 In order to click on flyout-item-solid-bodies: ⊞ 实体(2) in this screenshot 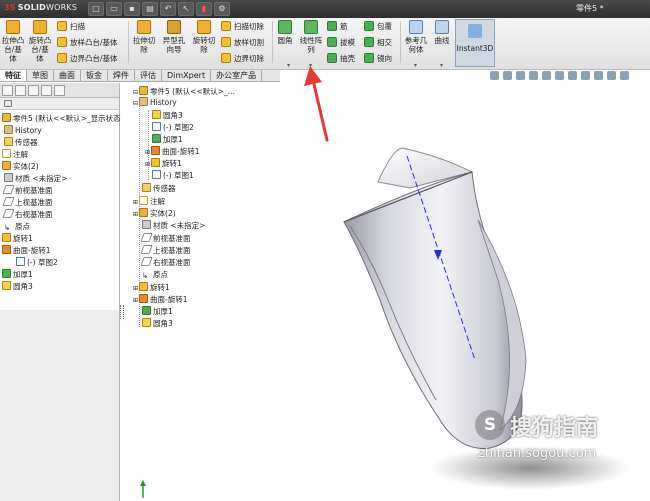, I will do `click(154, 214)`.